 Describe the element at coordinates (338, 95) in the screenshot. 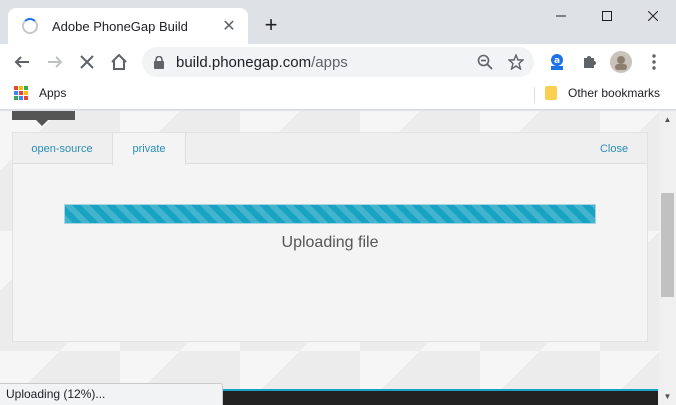

I see `bookmarks-bar: Apps Other bookmarks` at that location.